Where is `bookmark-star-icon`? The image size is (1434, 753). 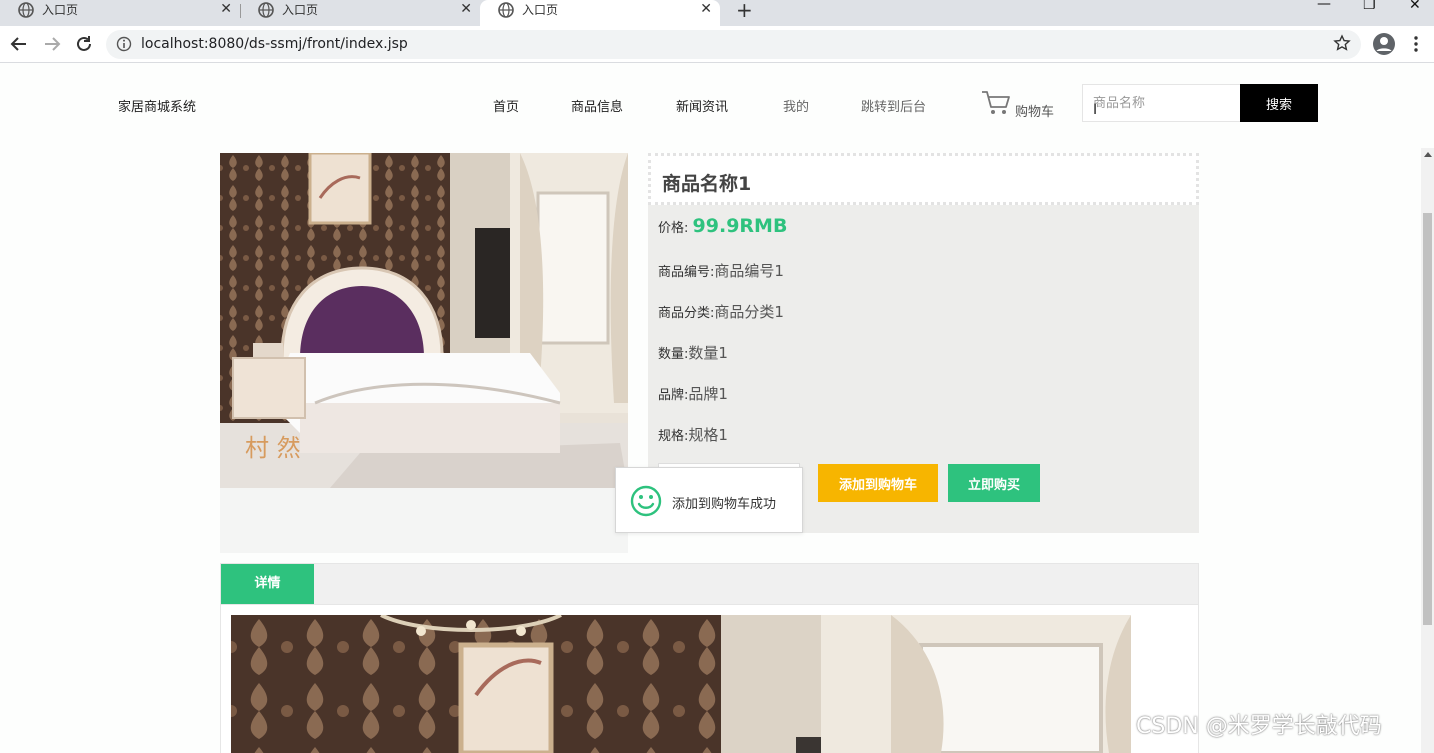 bookmark-star-icon is located at coordinates (1342, 43).